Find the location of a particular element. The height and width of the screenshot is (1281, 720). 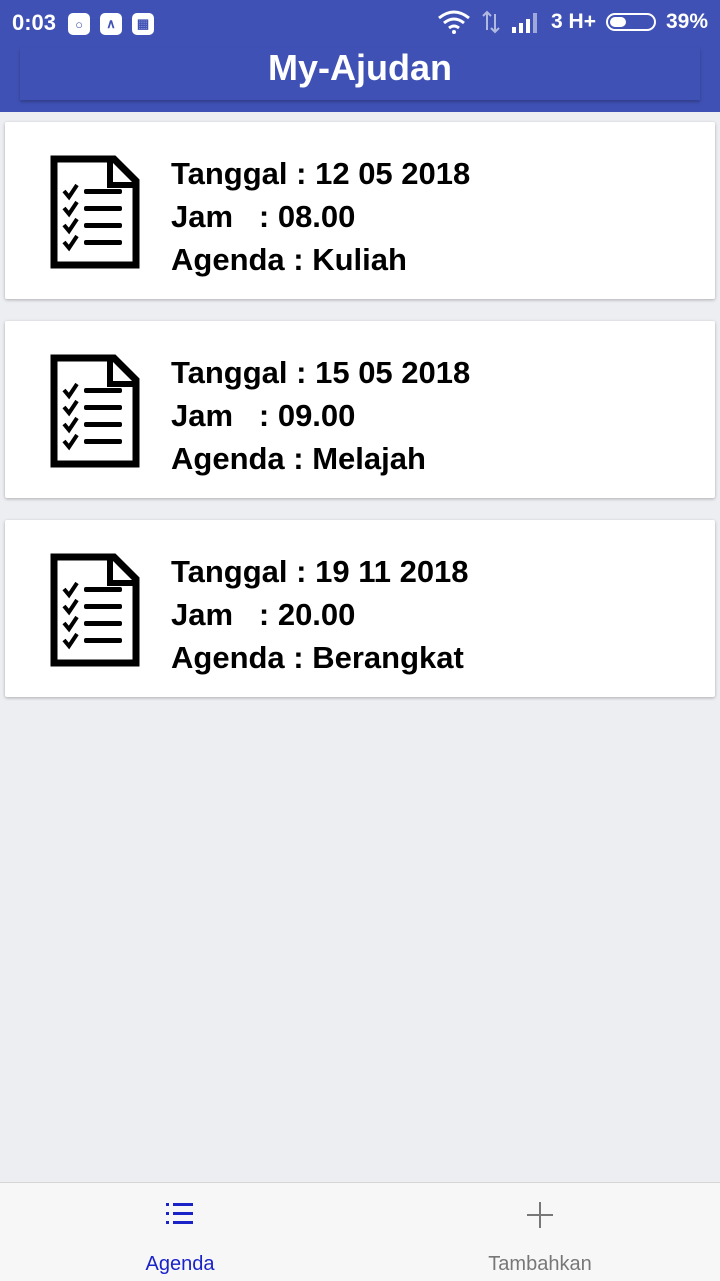

battery-level is located at coordinates (618, 22).